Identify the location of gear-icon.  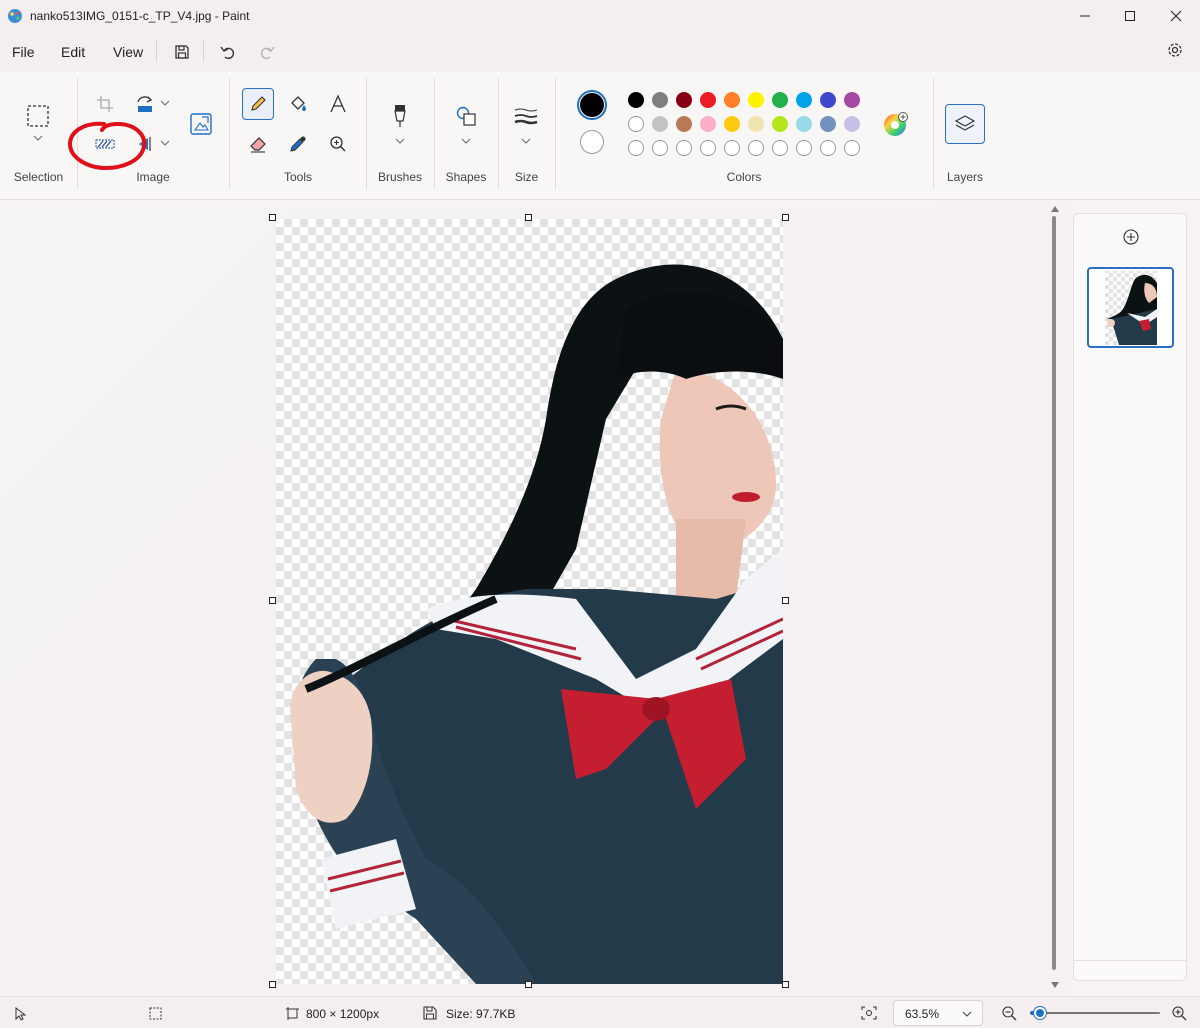
(1175, 50).